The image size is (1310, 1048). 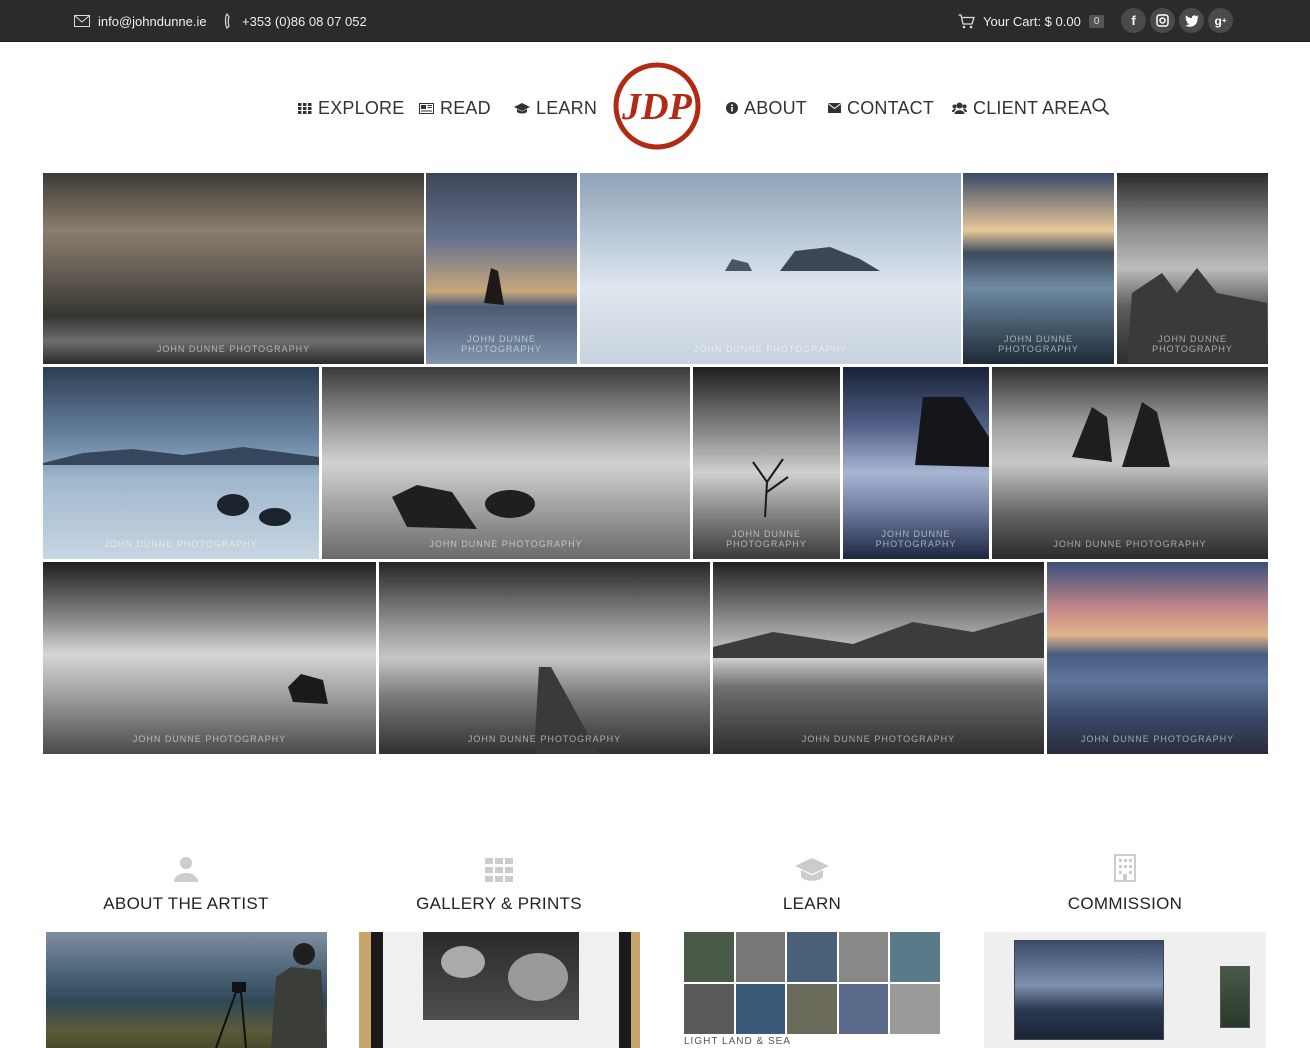 What do you see at coordinates (891, 107) in the screenshot?
I see `nav-contact-label: CONTACT` at bounding box center [891, 107].